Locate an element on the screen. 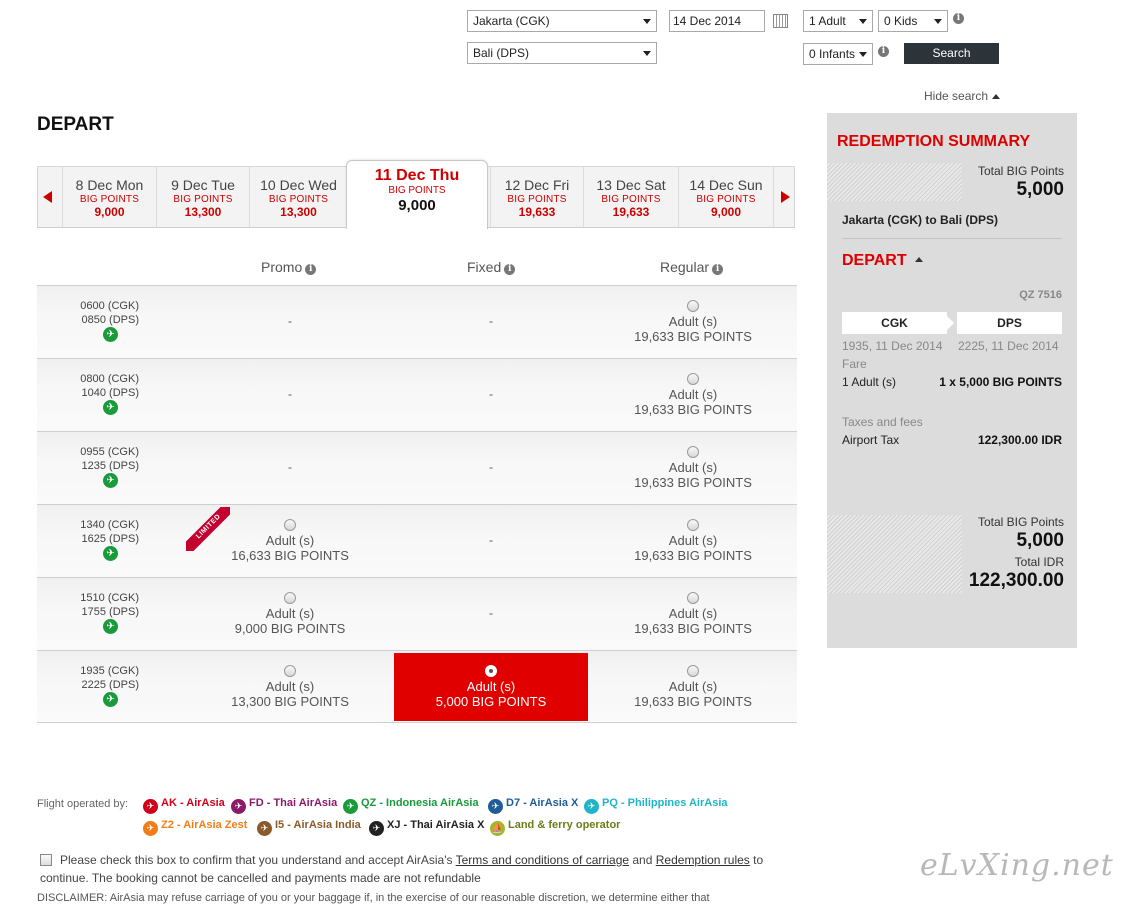 The height and width of the screenshot is (904, 1125). departure-time: 1510 (CGK) is located at coordinates (109, 598).